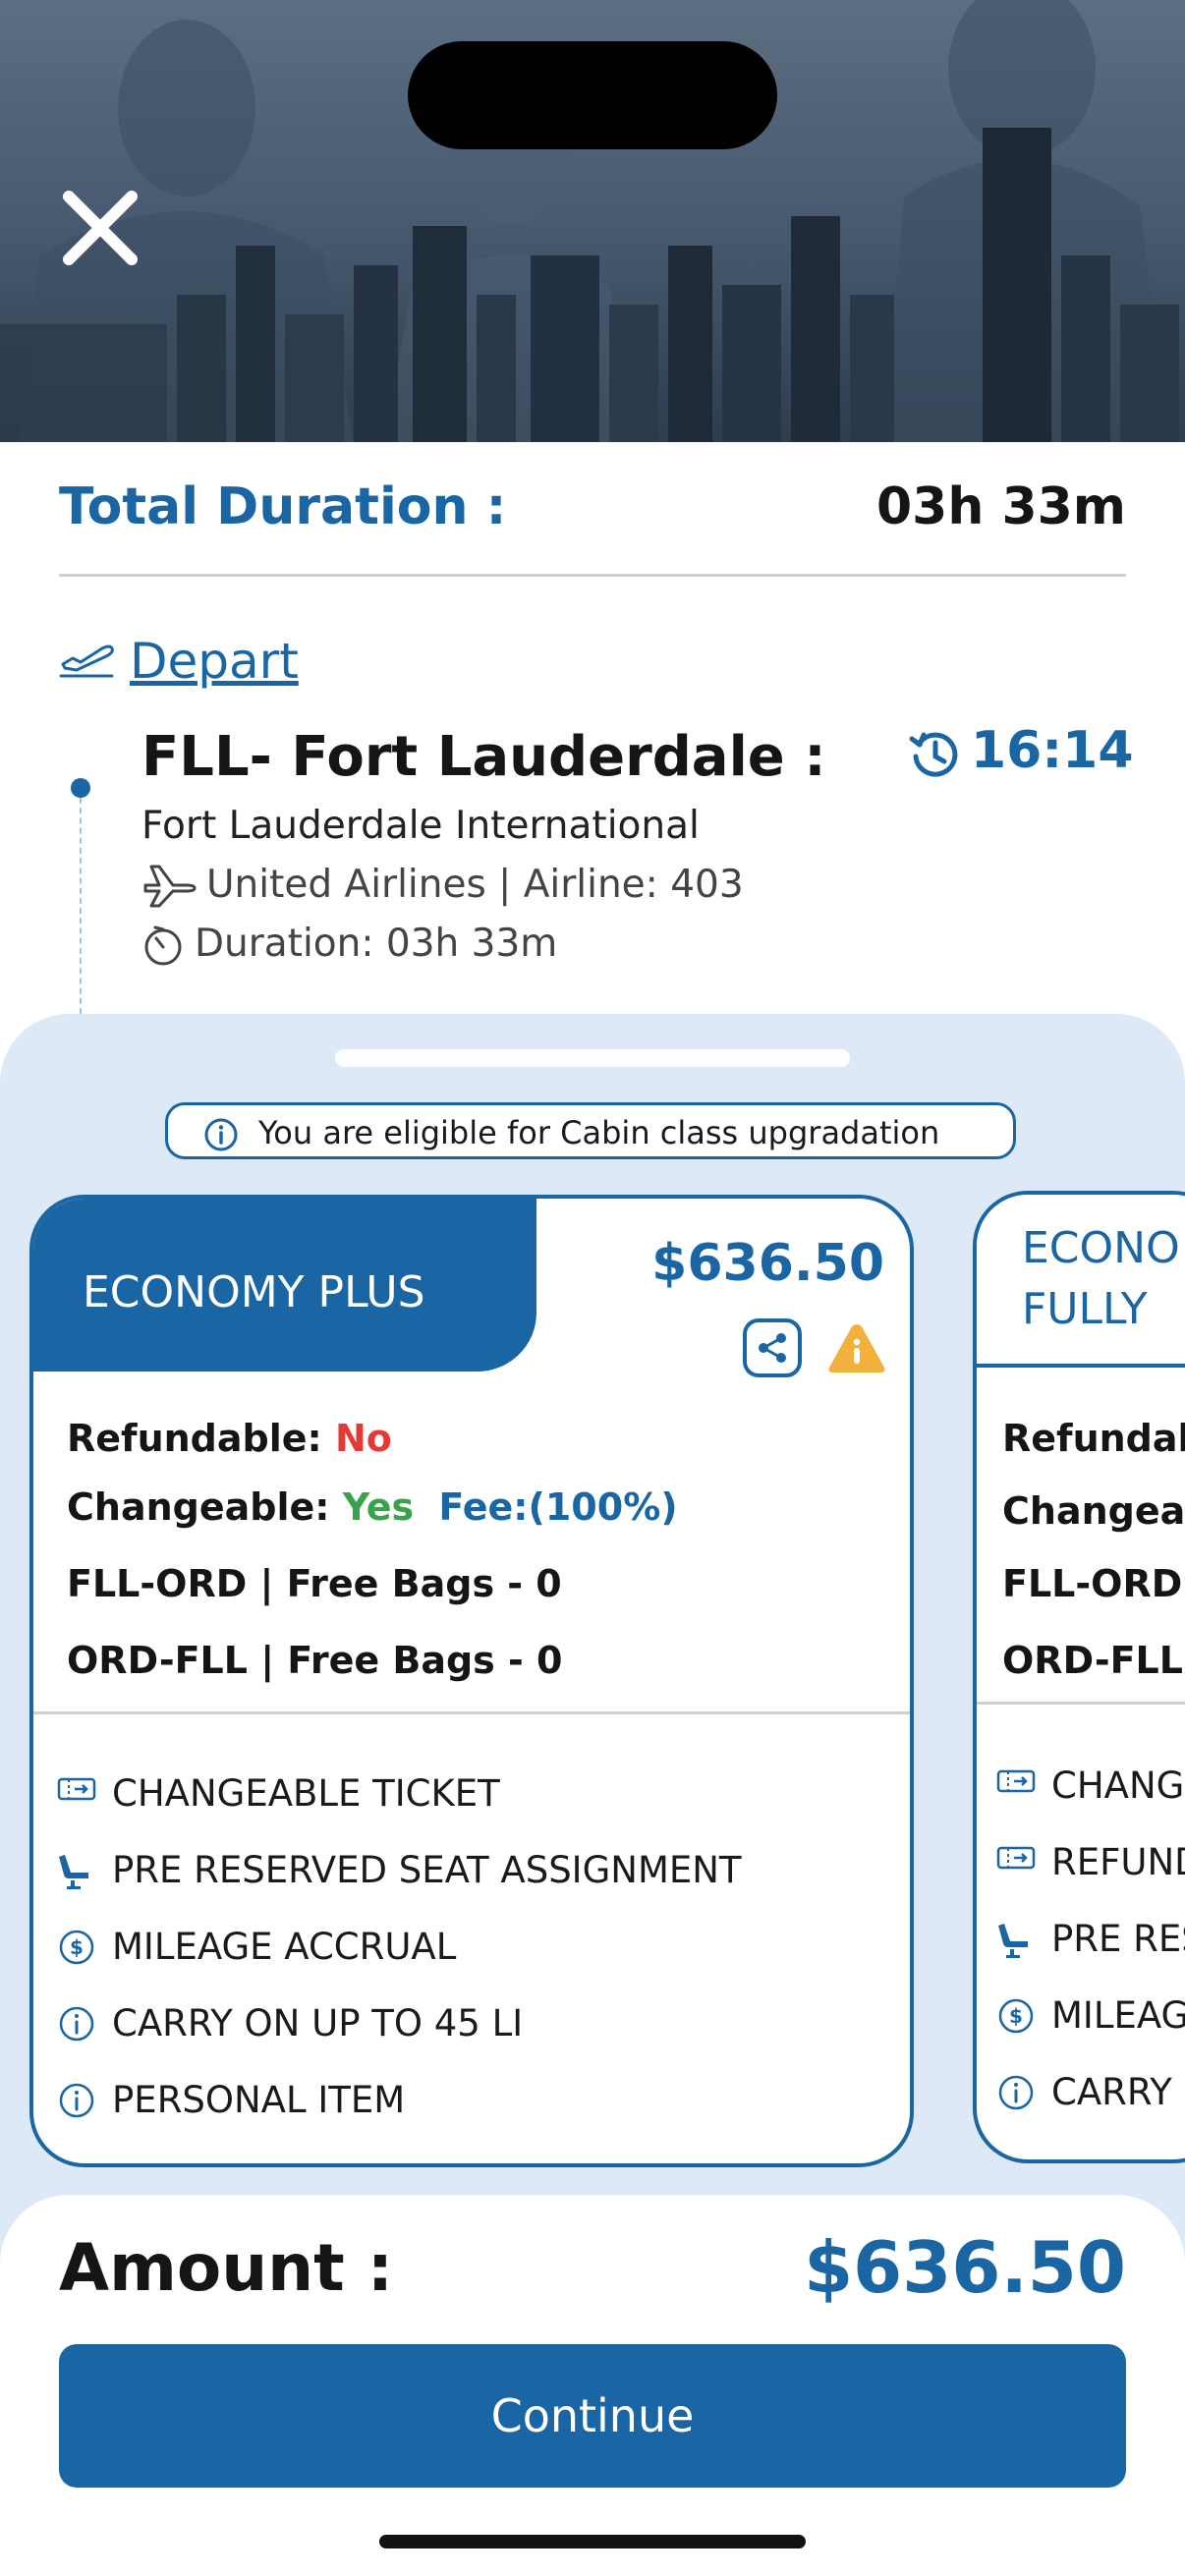 Image resolution: width=1185 pixels, height=2576 pixels. Describe the element at coordinates (283, 506) in the screenshot. I see `total-duration-label: Total Duration :` at that location.